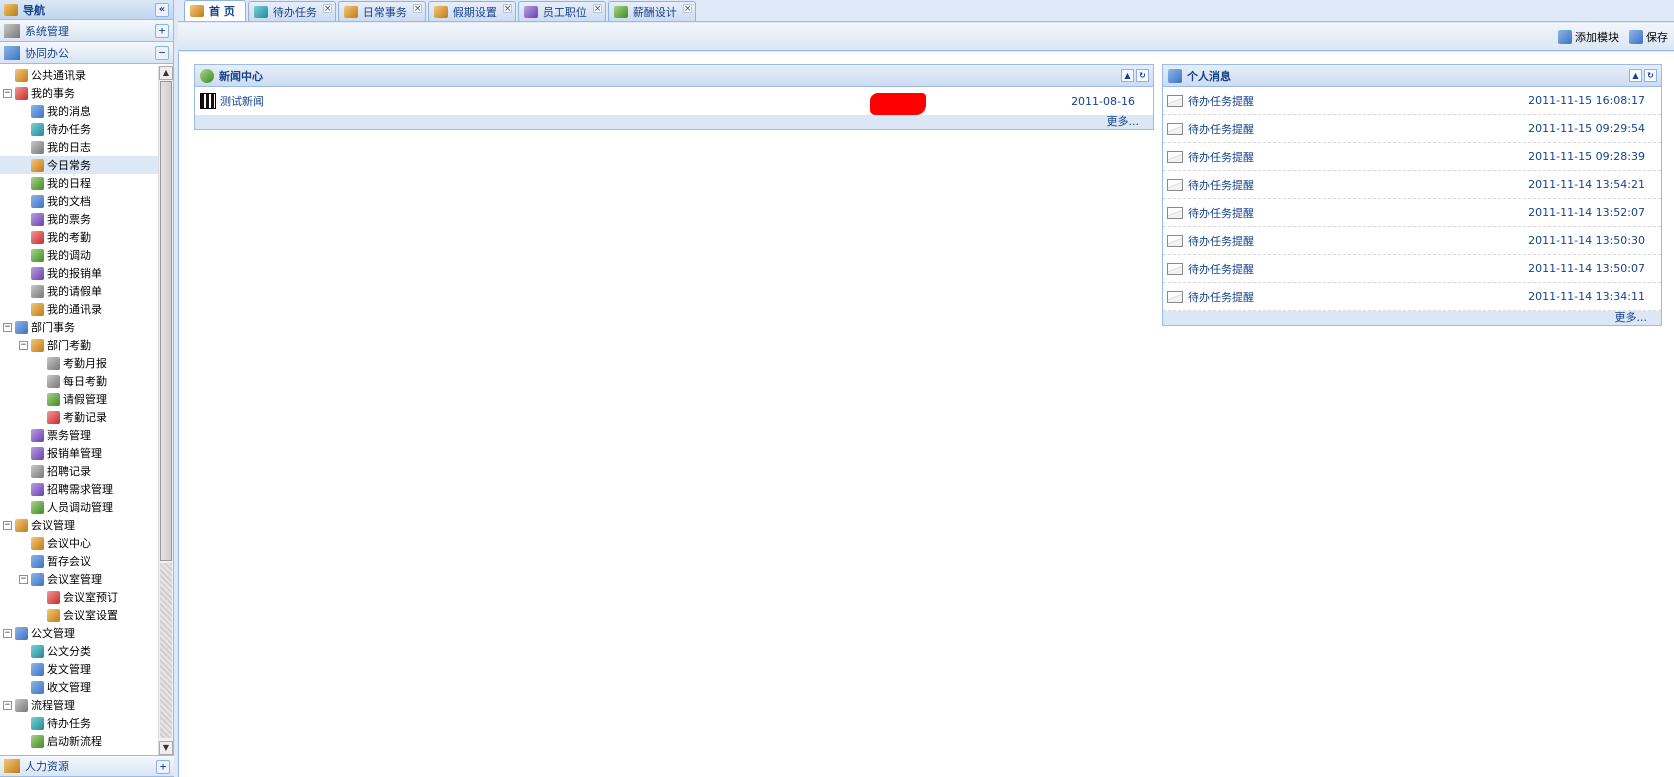 Image resolution: width=1674 pixels, height=777 pixels. I want to click on tree-item: 我的消息, so click(79, 111).